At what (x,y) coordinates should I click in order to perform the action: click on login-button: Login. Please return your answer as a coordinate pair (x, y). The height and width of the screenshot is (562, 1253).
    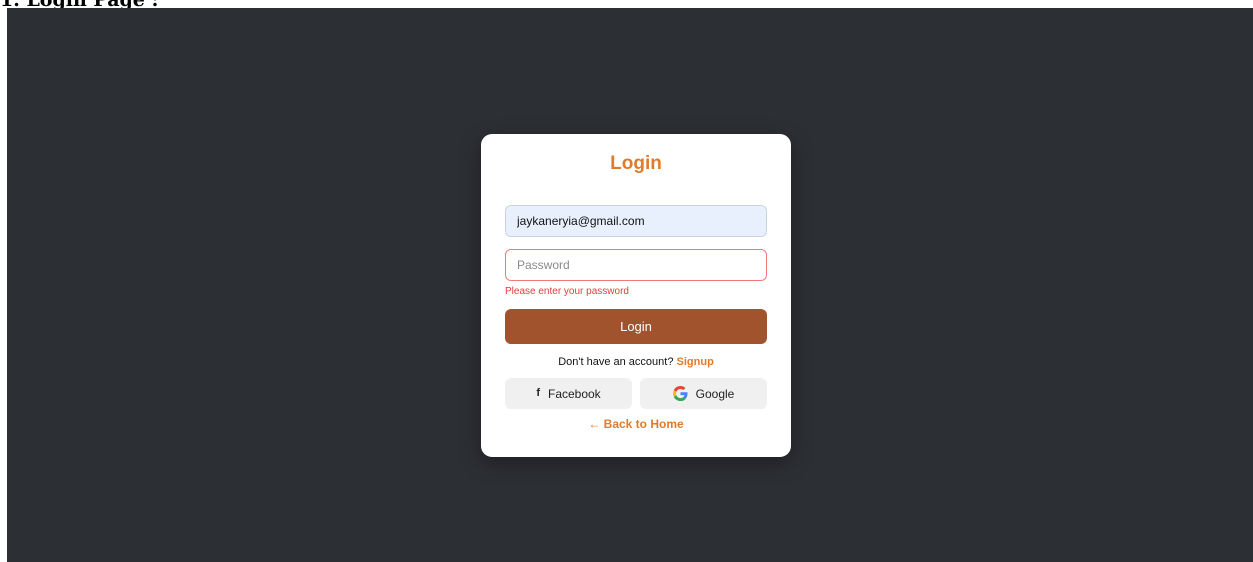
    Looking at the image, I should click on (636, 326).